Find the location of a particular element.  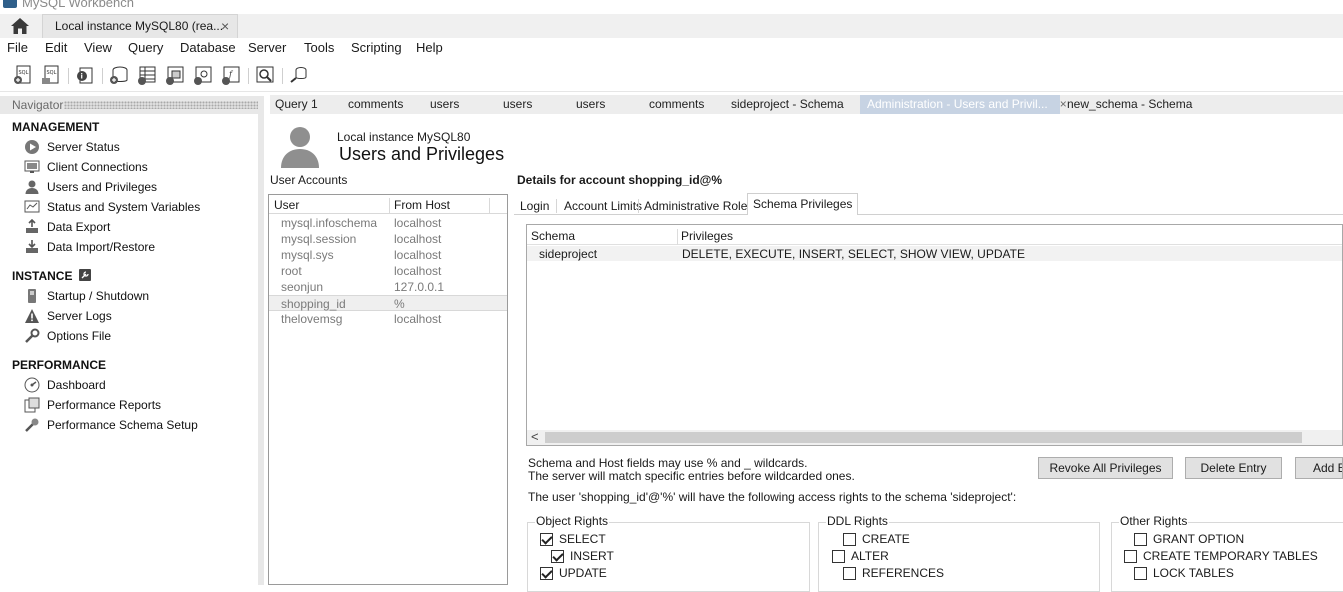

tab-query-1: Query 1 is located at coordinates (296, 104).